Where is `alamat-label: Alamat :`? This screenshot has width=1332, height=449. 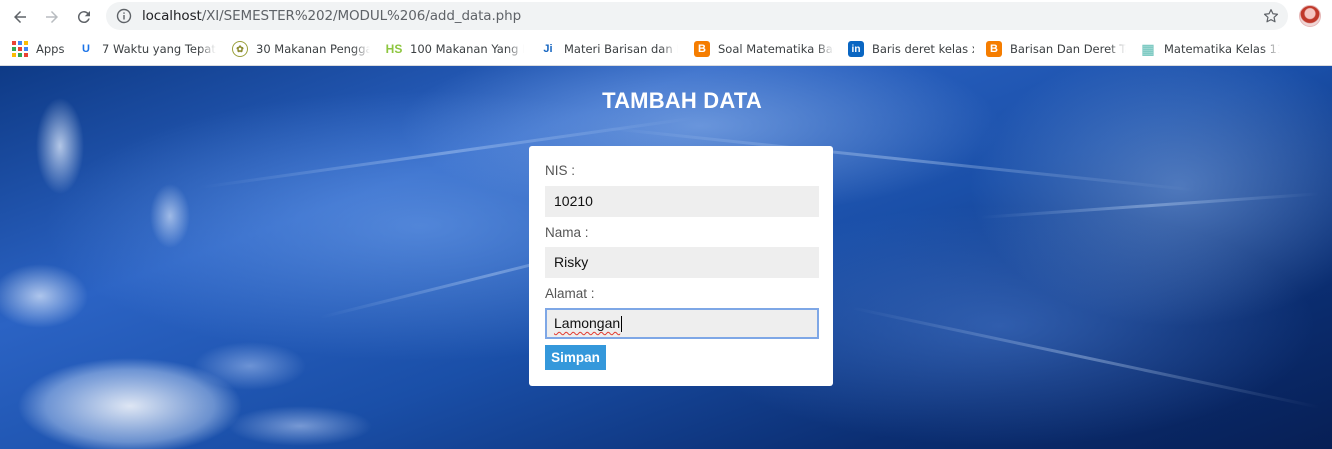 alamat-label: Alamat : is located at coordinates (570, 293).